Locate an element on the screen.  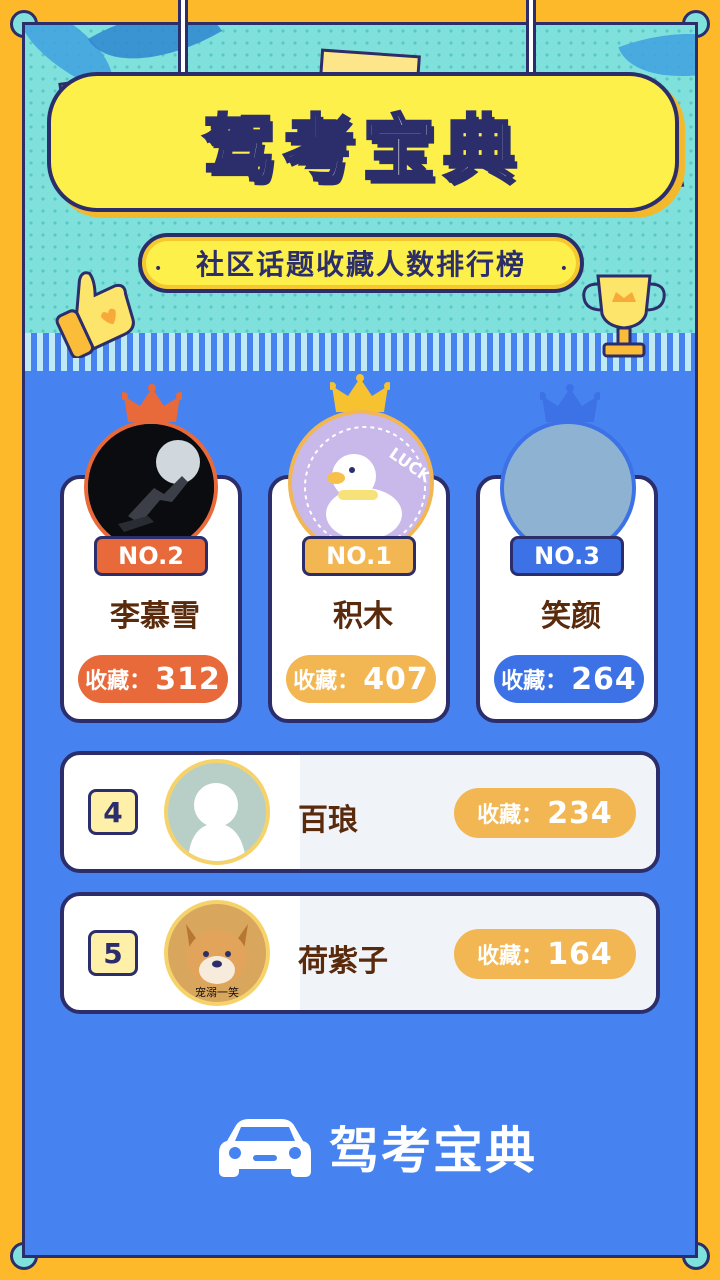
row-name: 荷紫子 is located at coordinates (343, 961).